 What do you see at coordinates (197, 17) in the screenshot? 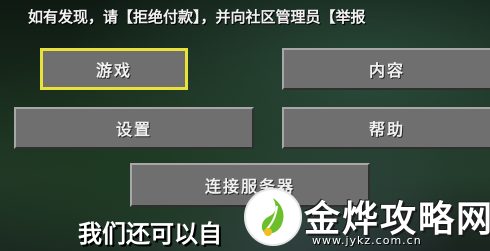
I see `notice-banner: 如有发现，请【拒绝付款】，并向社区管理员【举报` at bounding box center [197, 17].